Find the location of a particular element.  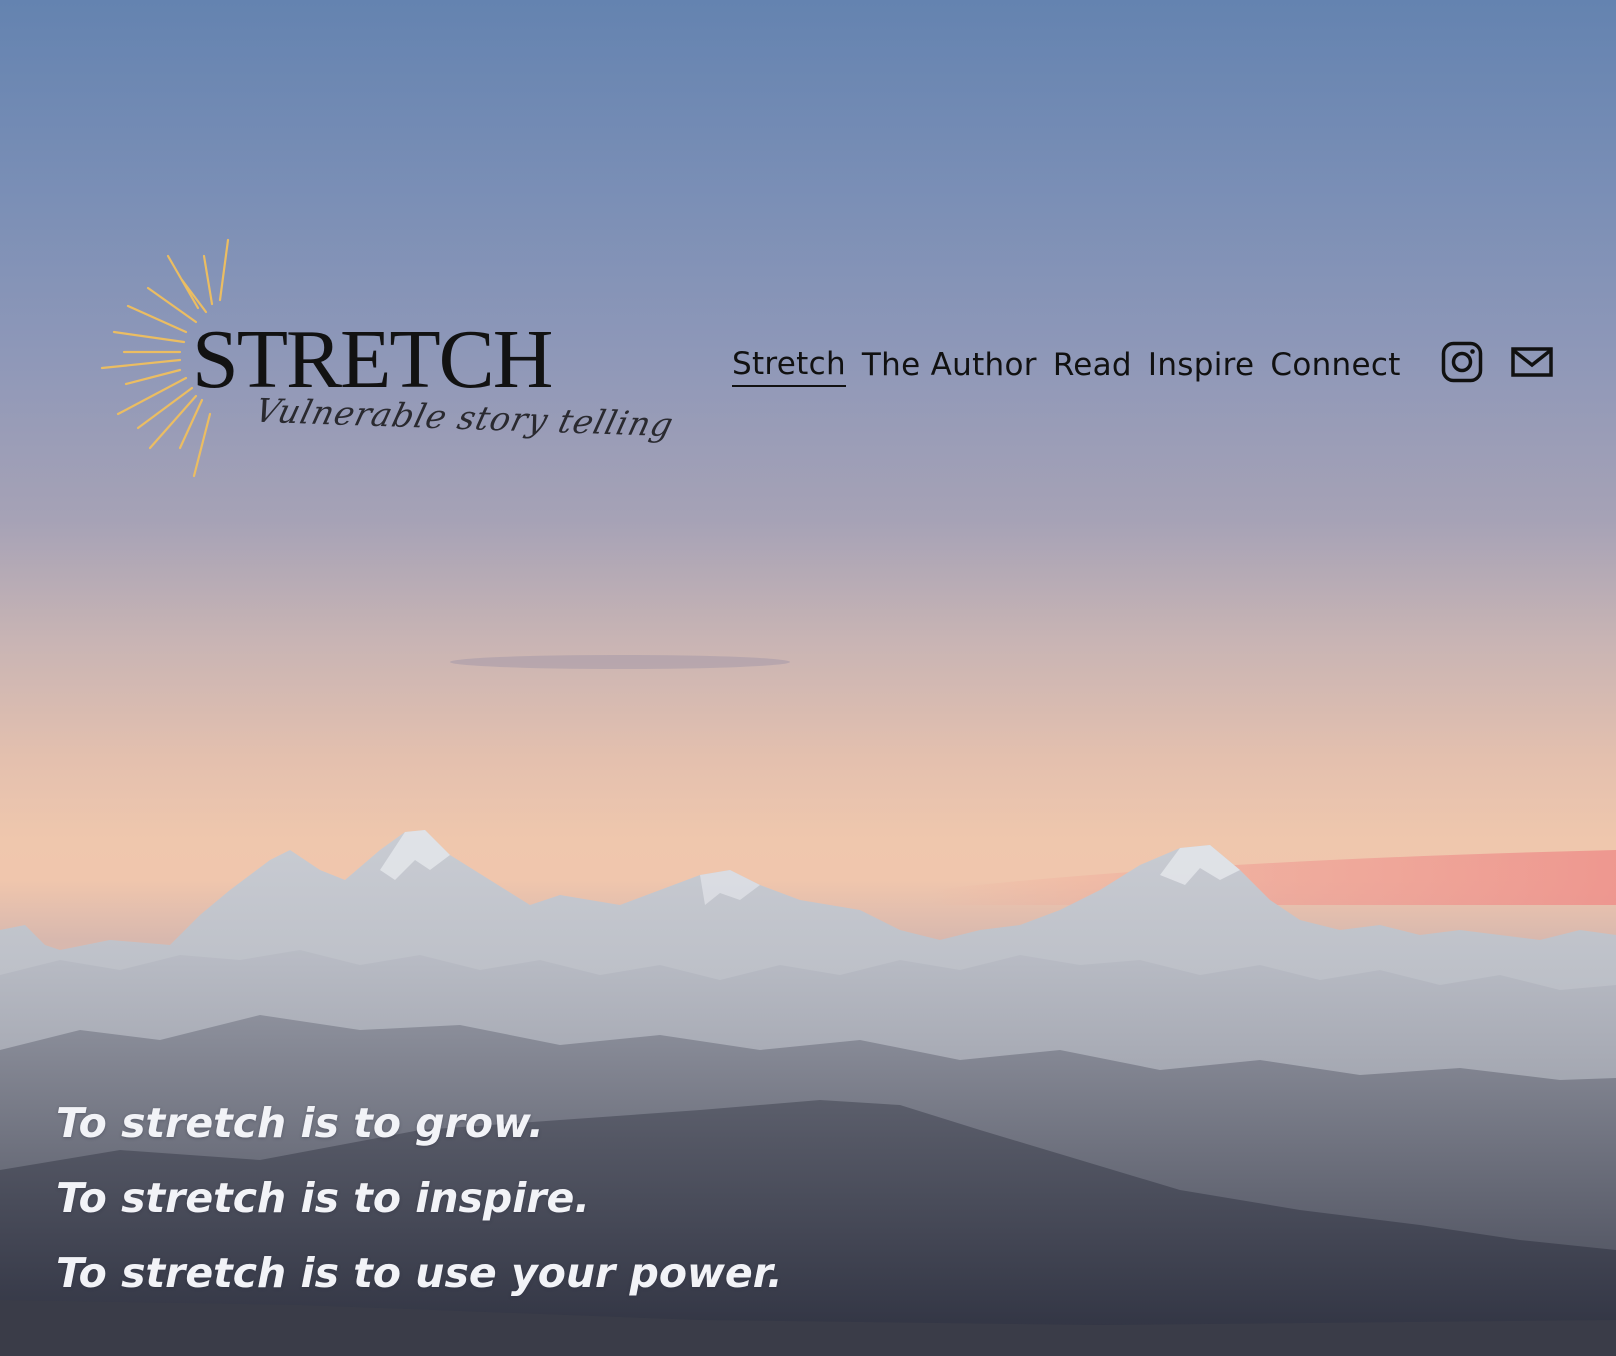

instagram-icon is located at coordinates (1462, 362).